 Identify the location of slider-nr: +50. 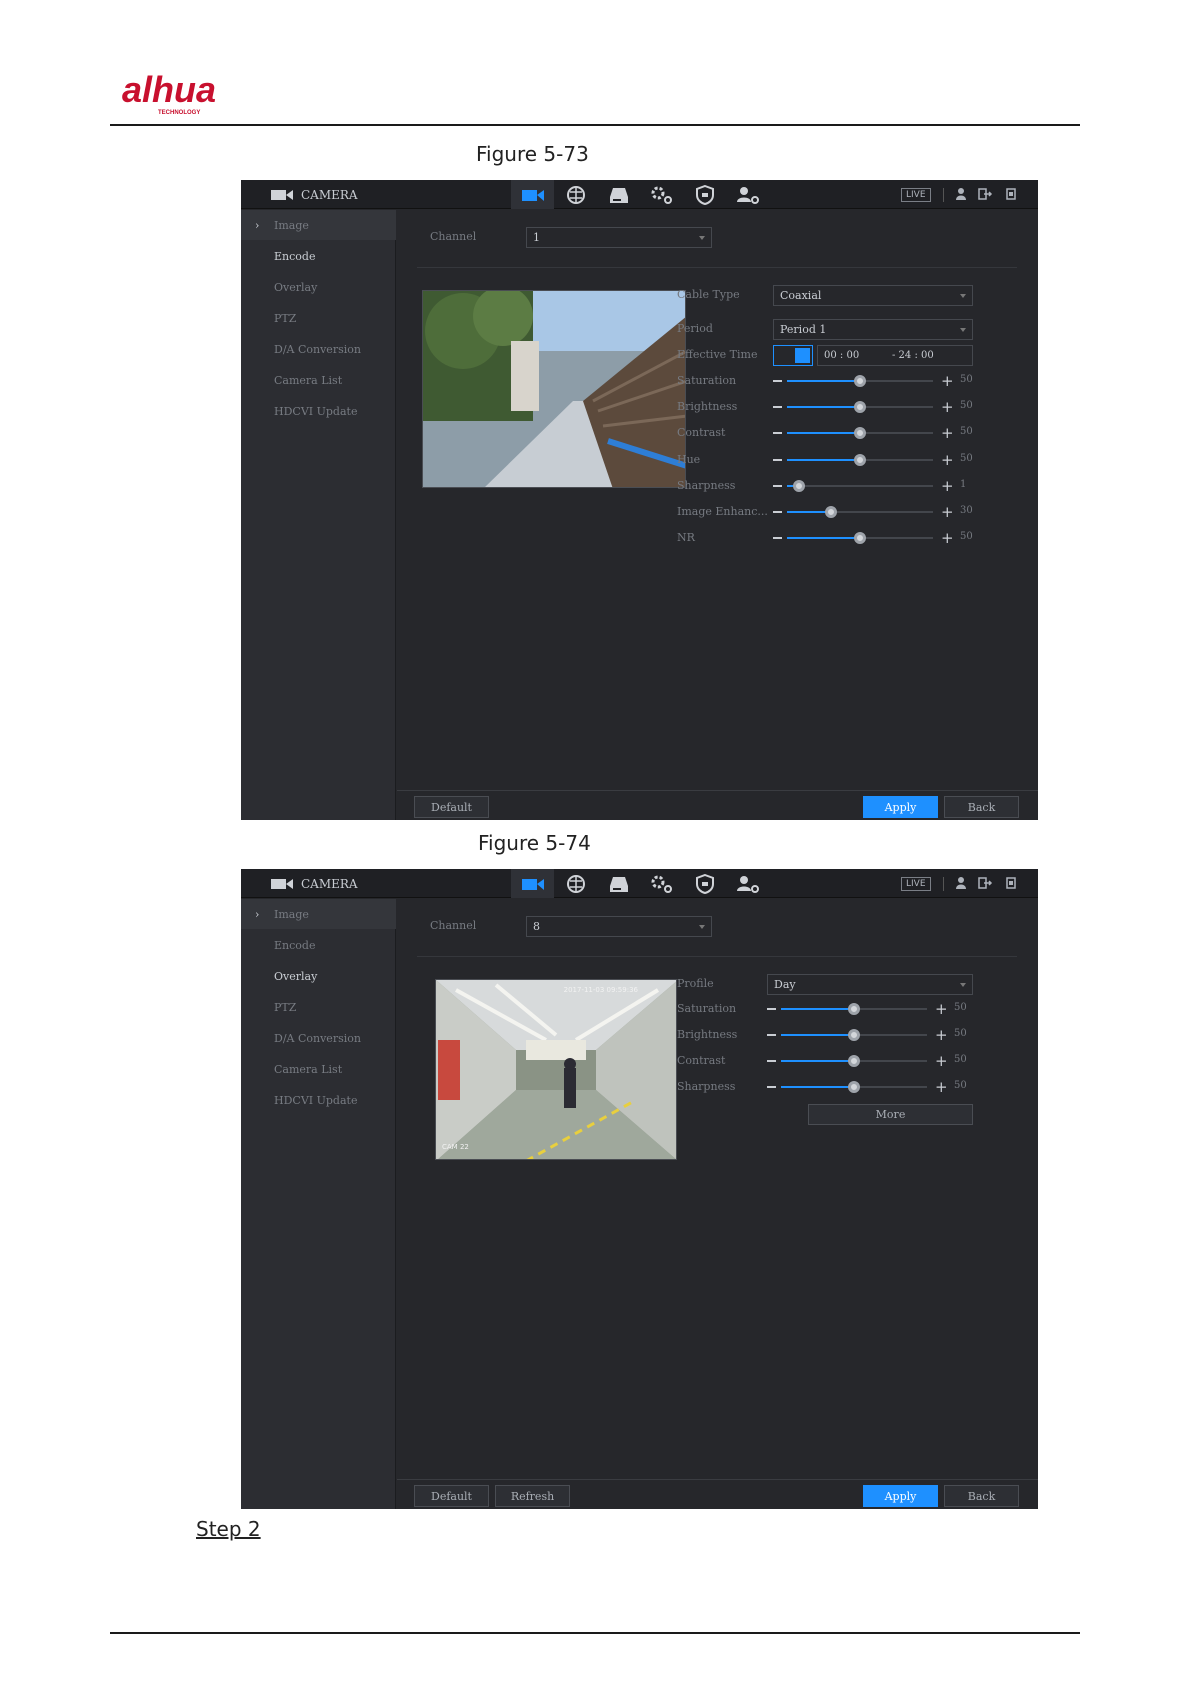
(873, 538).